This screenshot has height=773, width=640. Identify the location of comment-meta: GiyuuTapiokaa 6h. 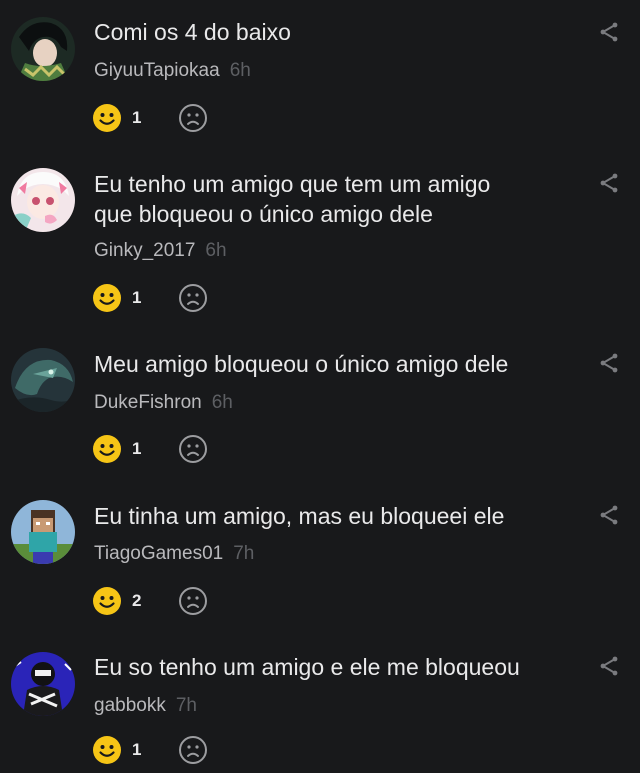
(172, 71).